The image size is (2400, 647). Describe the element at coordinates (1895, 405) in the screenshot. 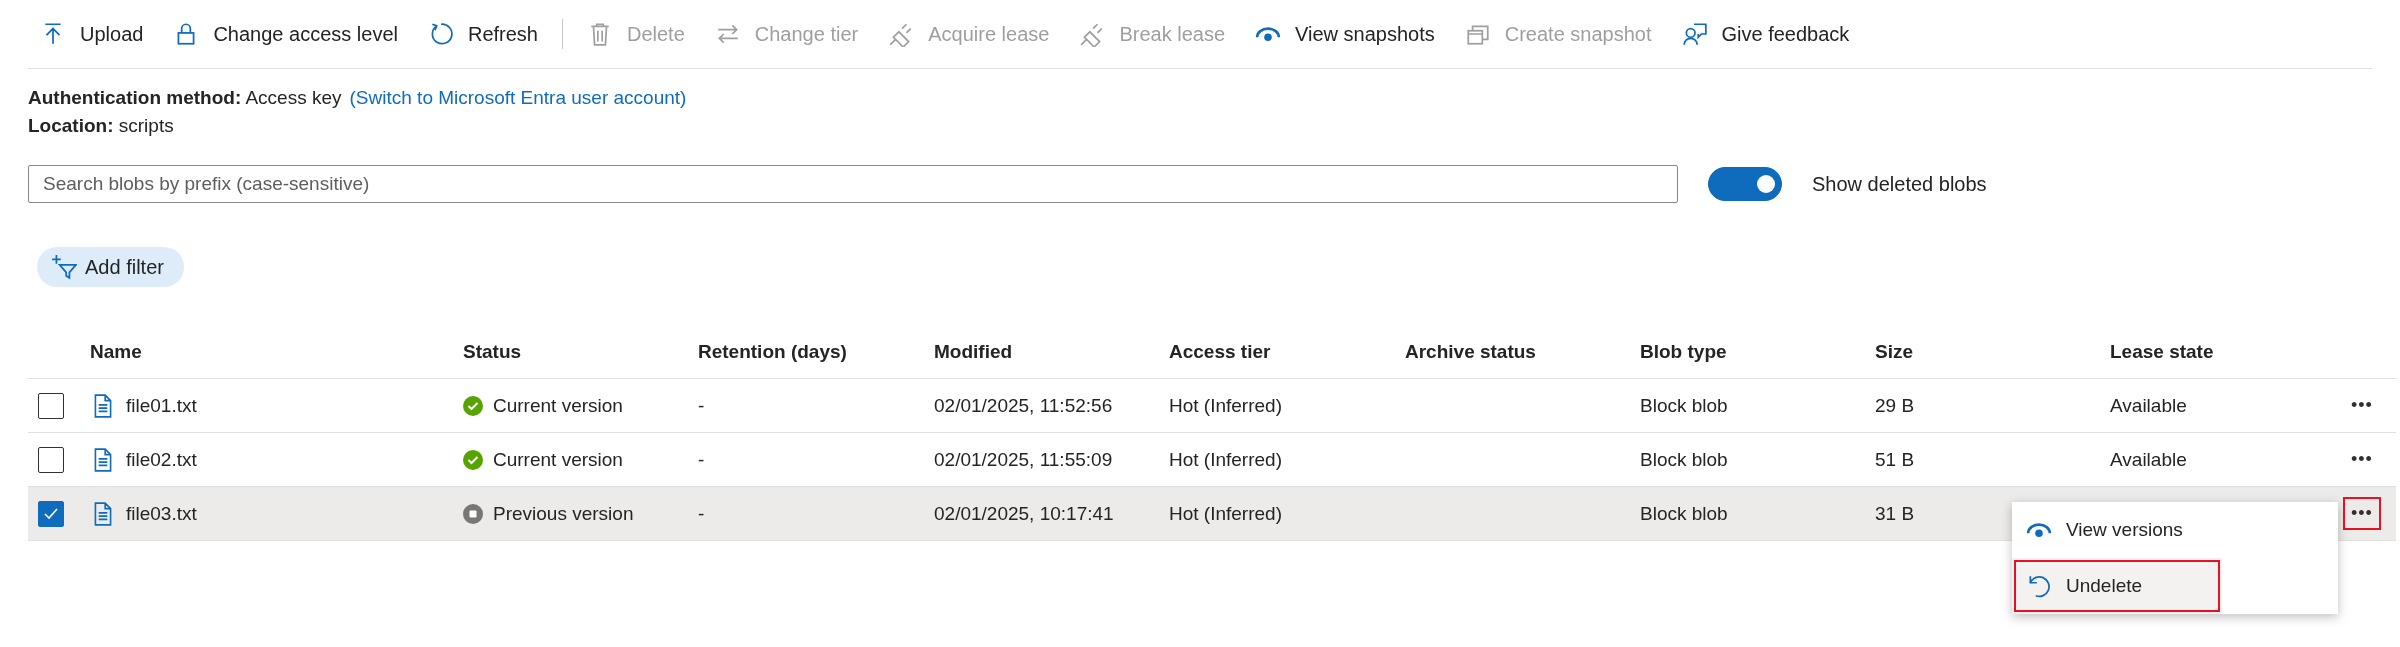

I see `size-cell: 29 B` at that location.